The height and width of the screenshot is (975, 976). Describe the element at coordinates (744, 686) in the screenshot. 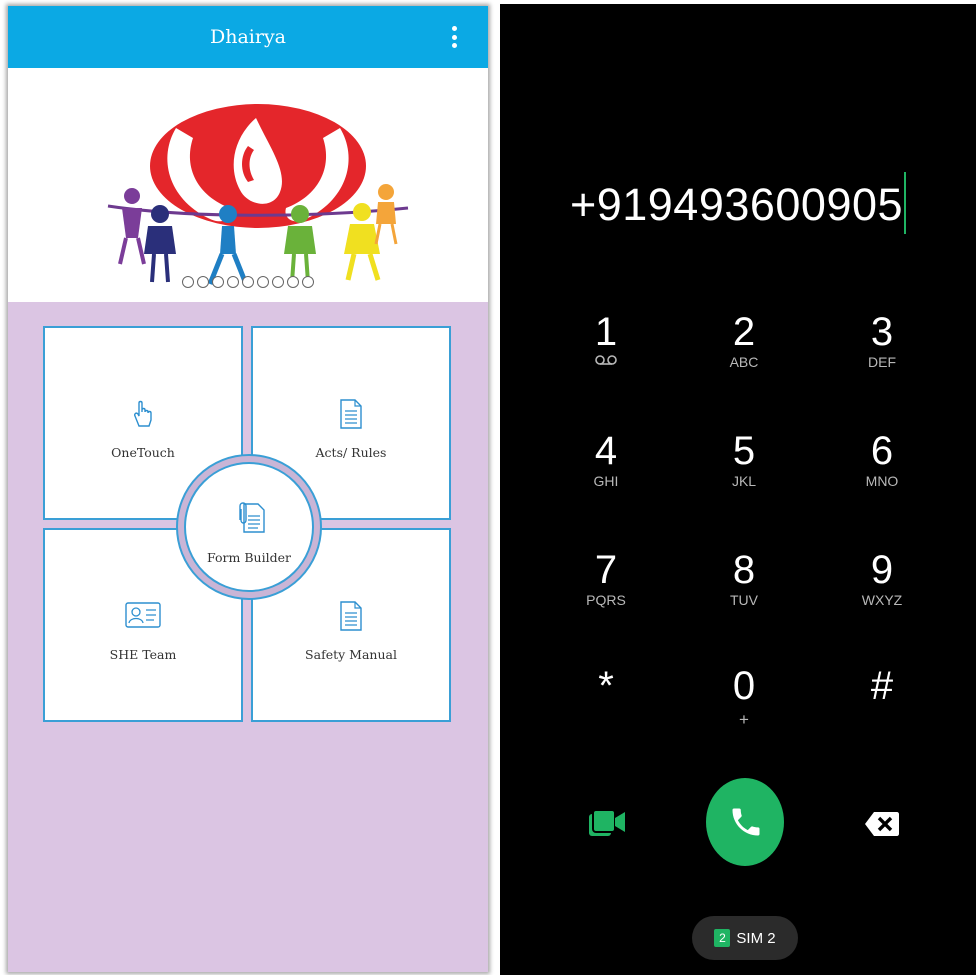

I see `key-digit: 0` at that location.